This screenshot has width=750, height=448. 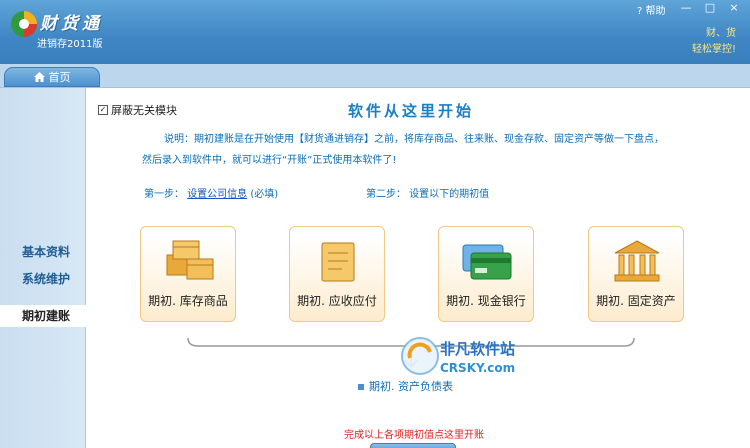 I want to click on step-two: 第二步： 设置以下的期初值, so click(x=428, y=194).